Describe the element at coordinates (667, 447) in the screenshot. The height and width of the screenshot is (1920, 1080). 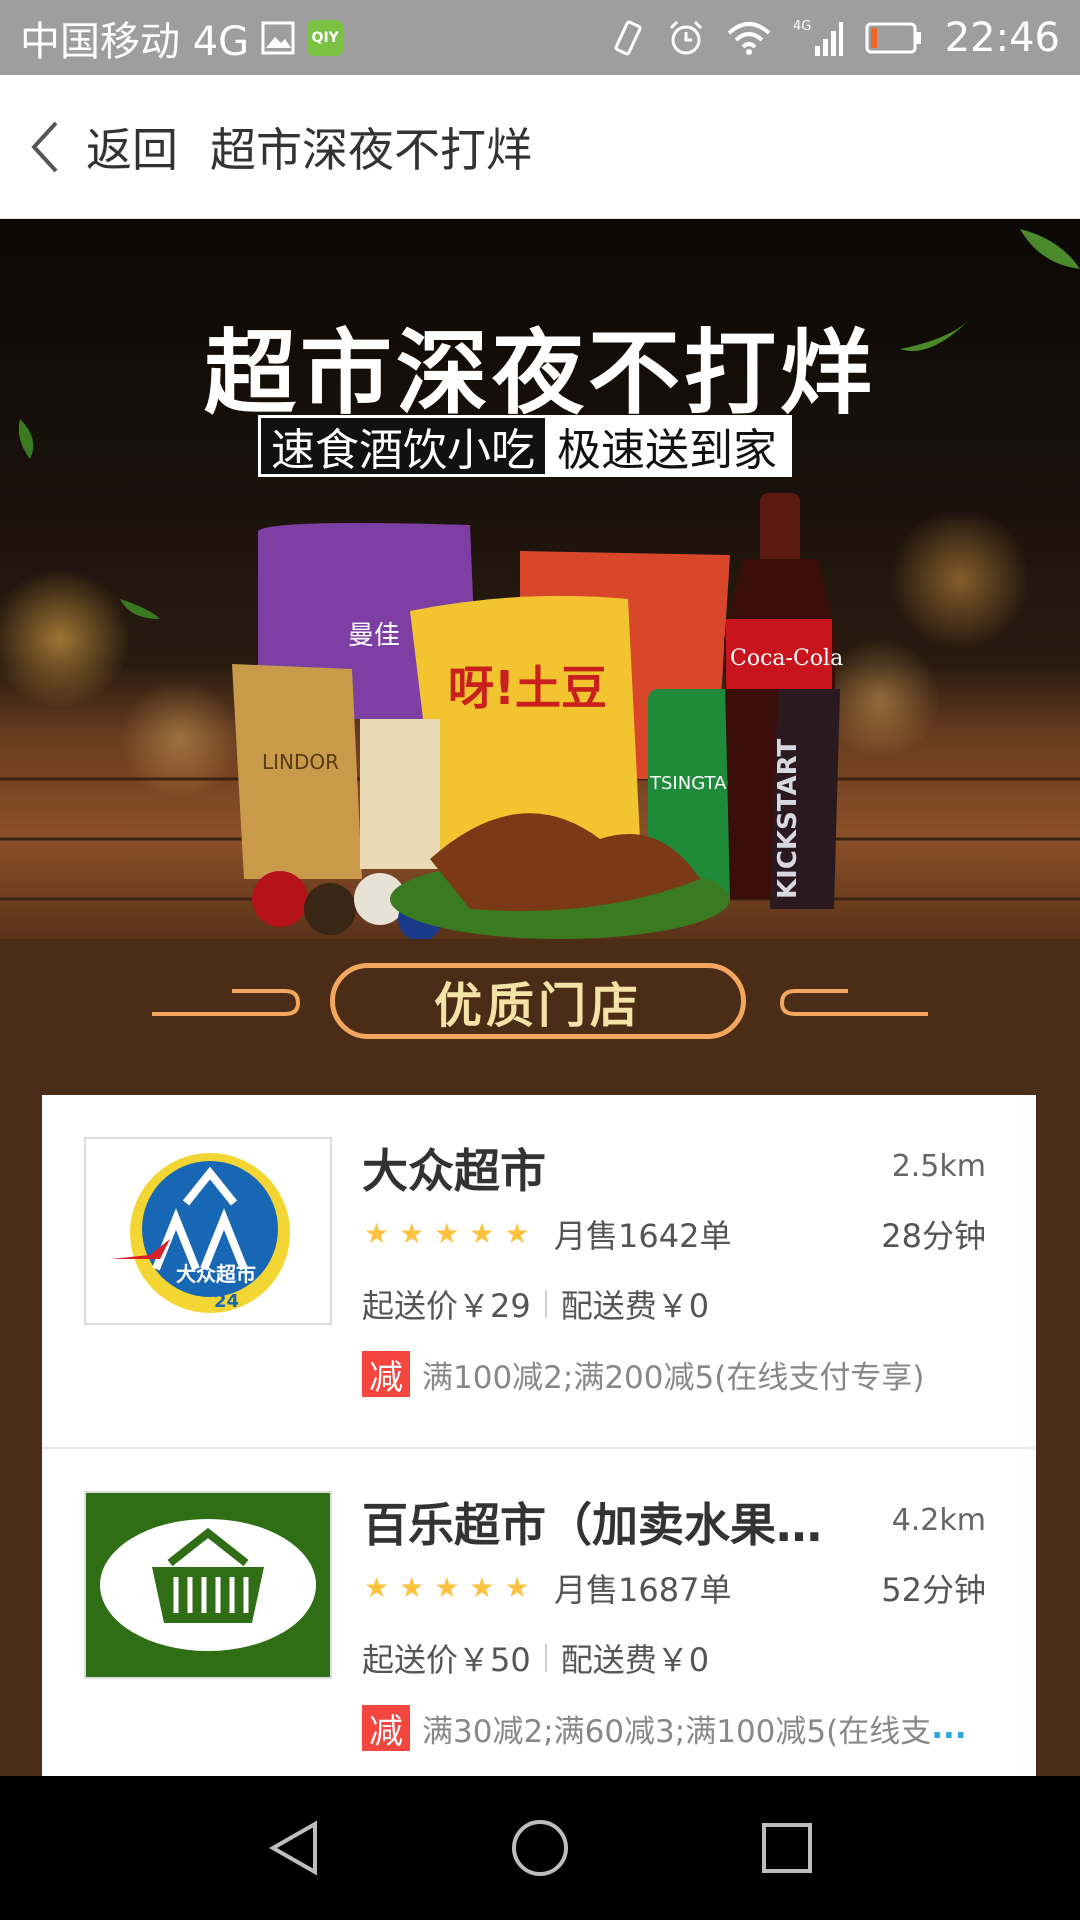
I see `banner-subtitle-right: 极速送到家` at that location.